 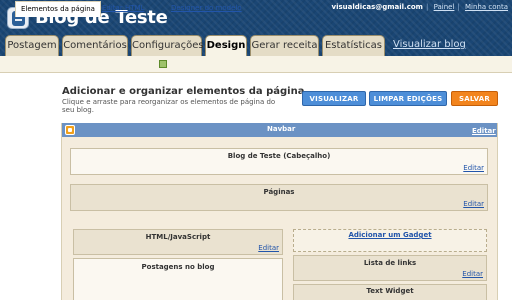 I want to click on save-button: SALVAR, so click(x=474, y=98).